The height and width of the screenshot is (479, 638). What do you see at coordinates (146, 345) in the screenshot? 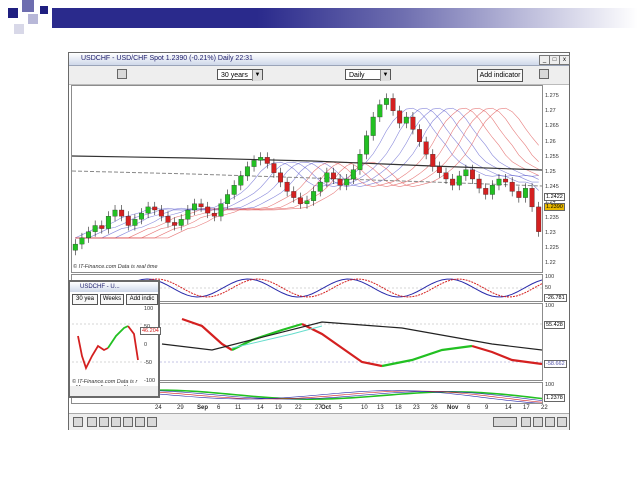
I see `mini-scale-label: 0` at bounding box center [146, 345].